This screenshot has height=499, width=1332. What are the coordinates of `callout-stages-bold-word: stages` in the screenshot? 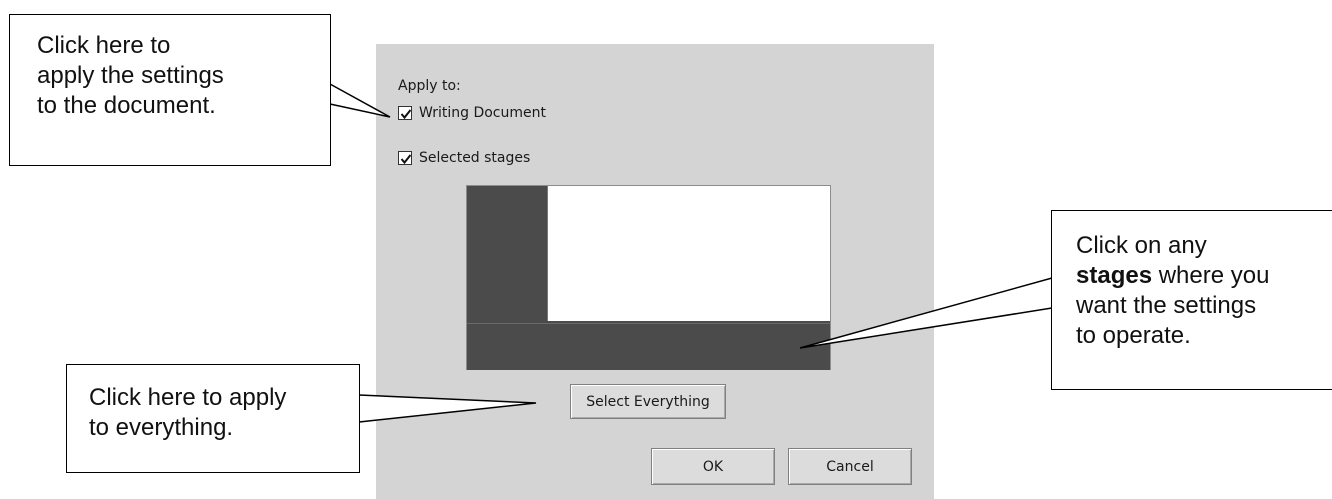 It's located at (1114, 275).